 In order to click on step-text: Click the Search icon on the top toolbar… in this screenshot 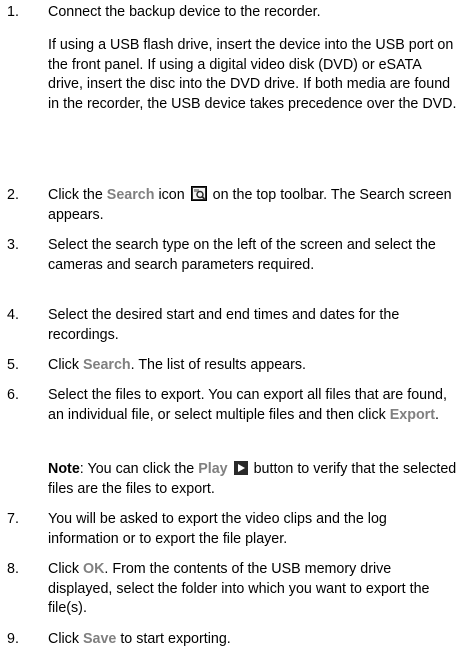, I will do `click(253, 205)`.